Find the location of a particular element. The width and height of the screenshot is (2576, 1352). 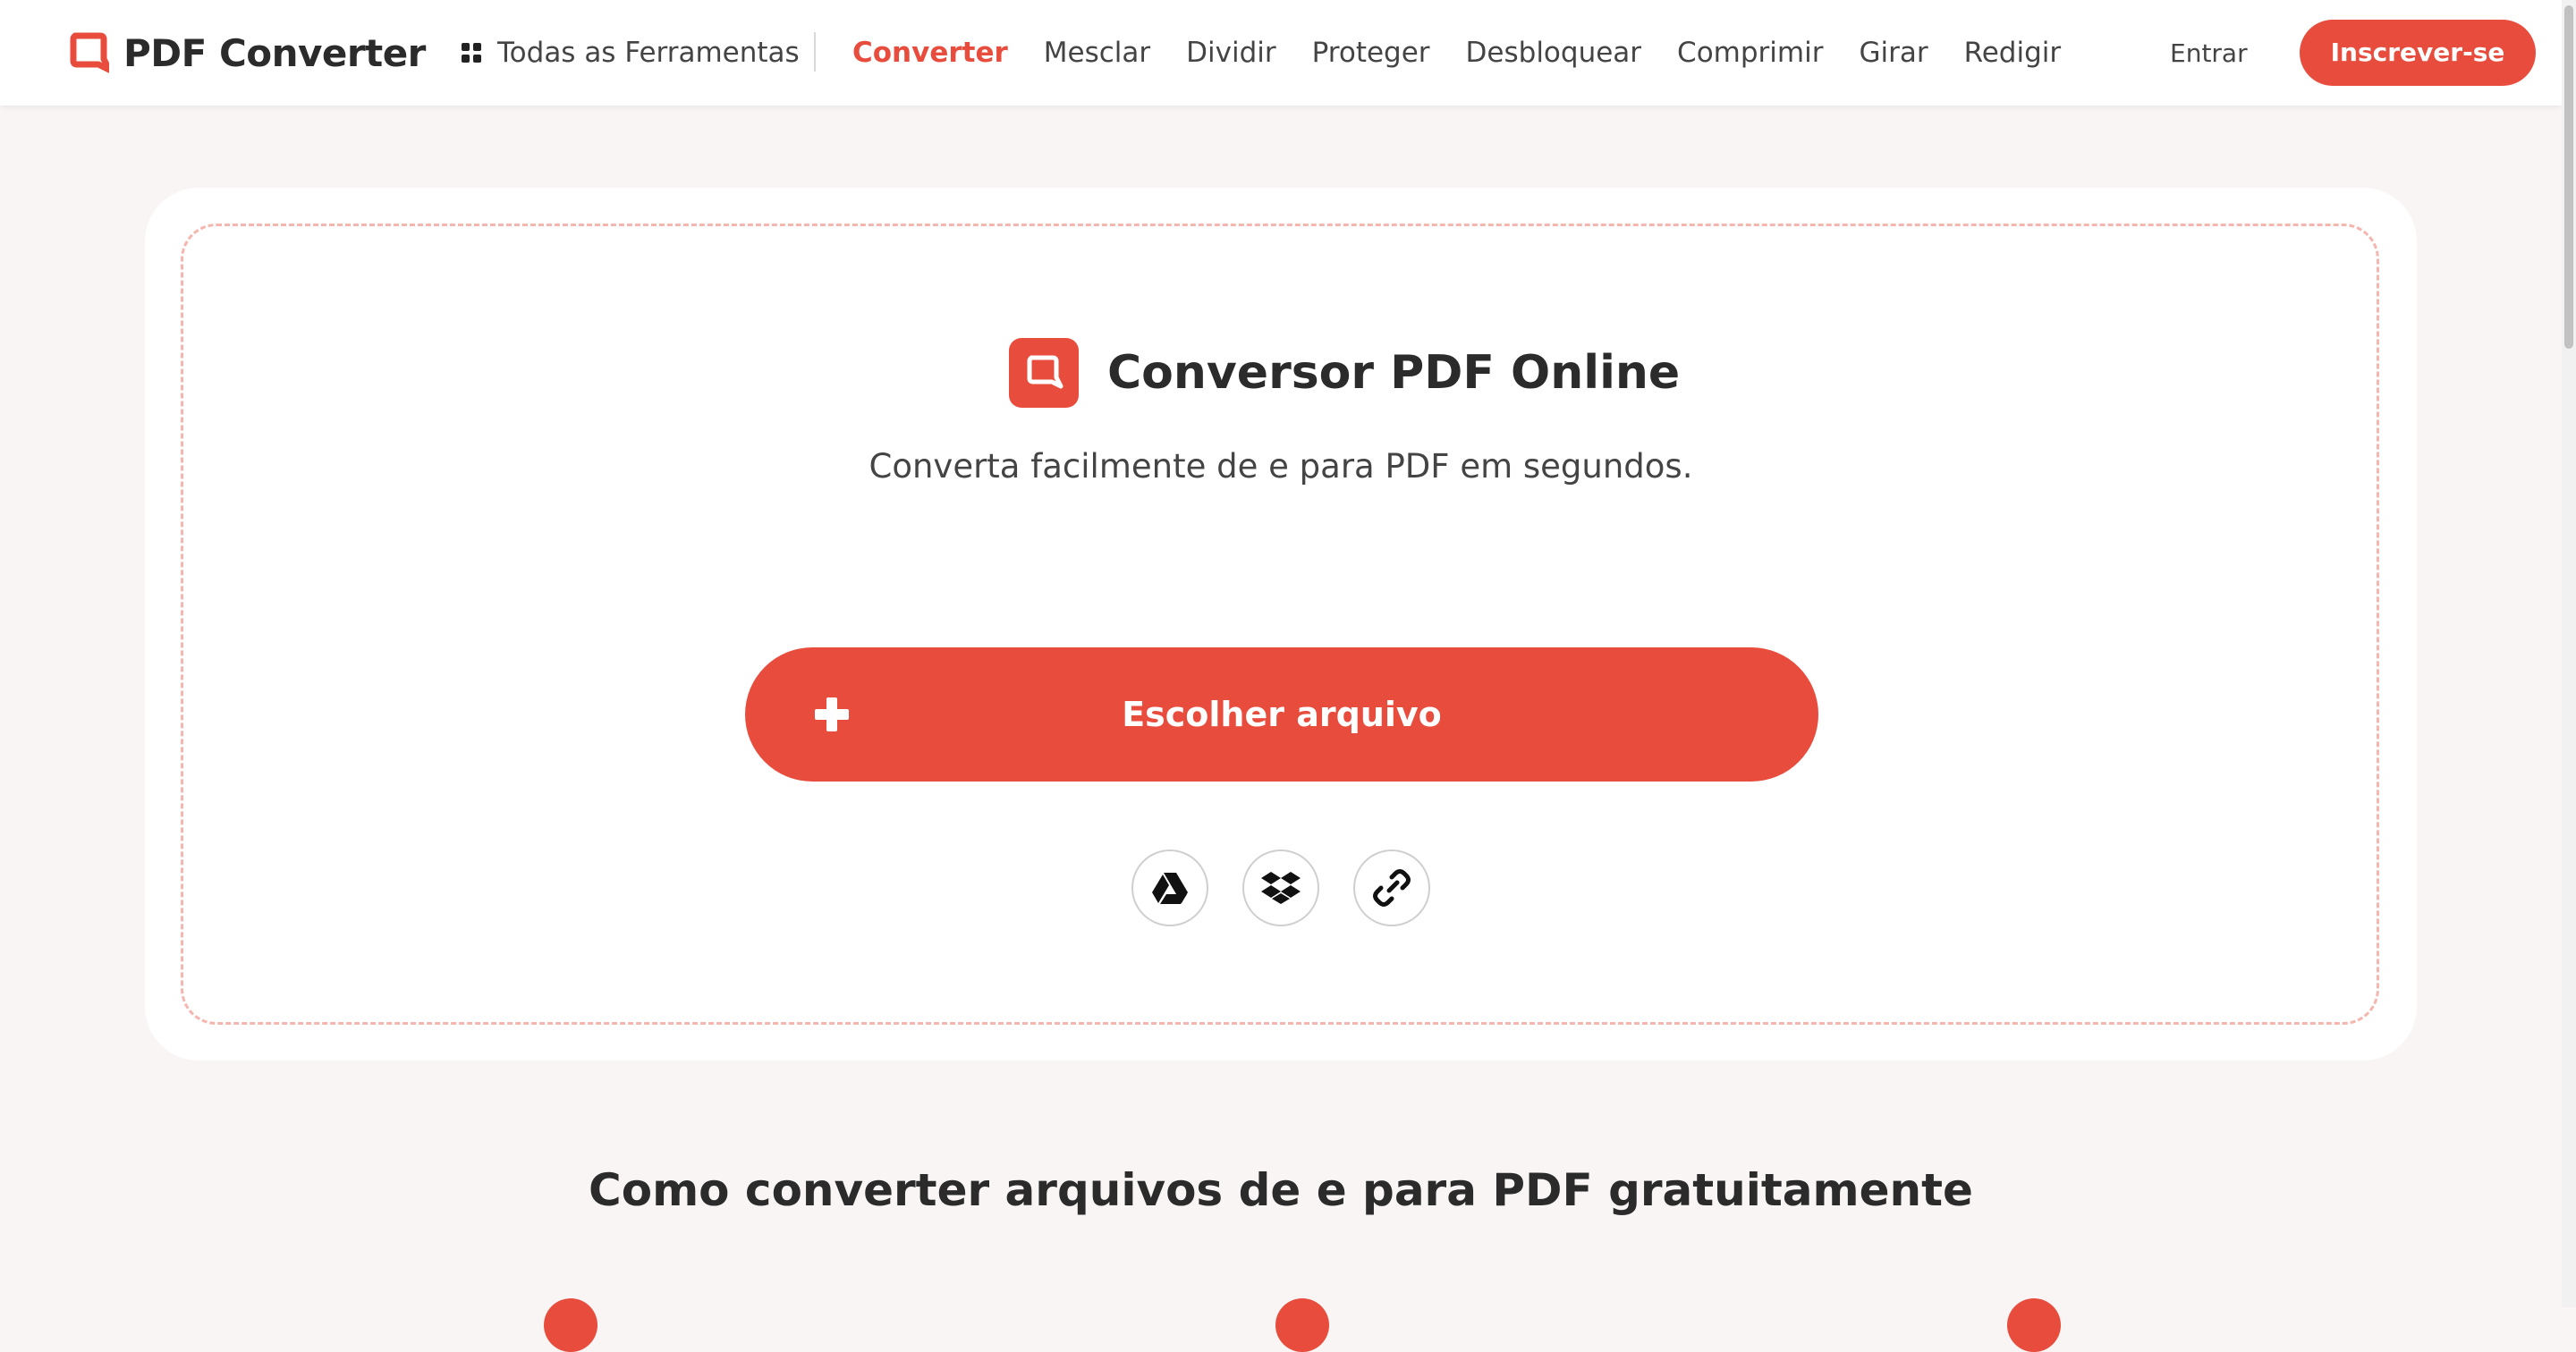

hero-title-row: Conversor PDF Online is located at coordinates (1344, 373).